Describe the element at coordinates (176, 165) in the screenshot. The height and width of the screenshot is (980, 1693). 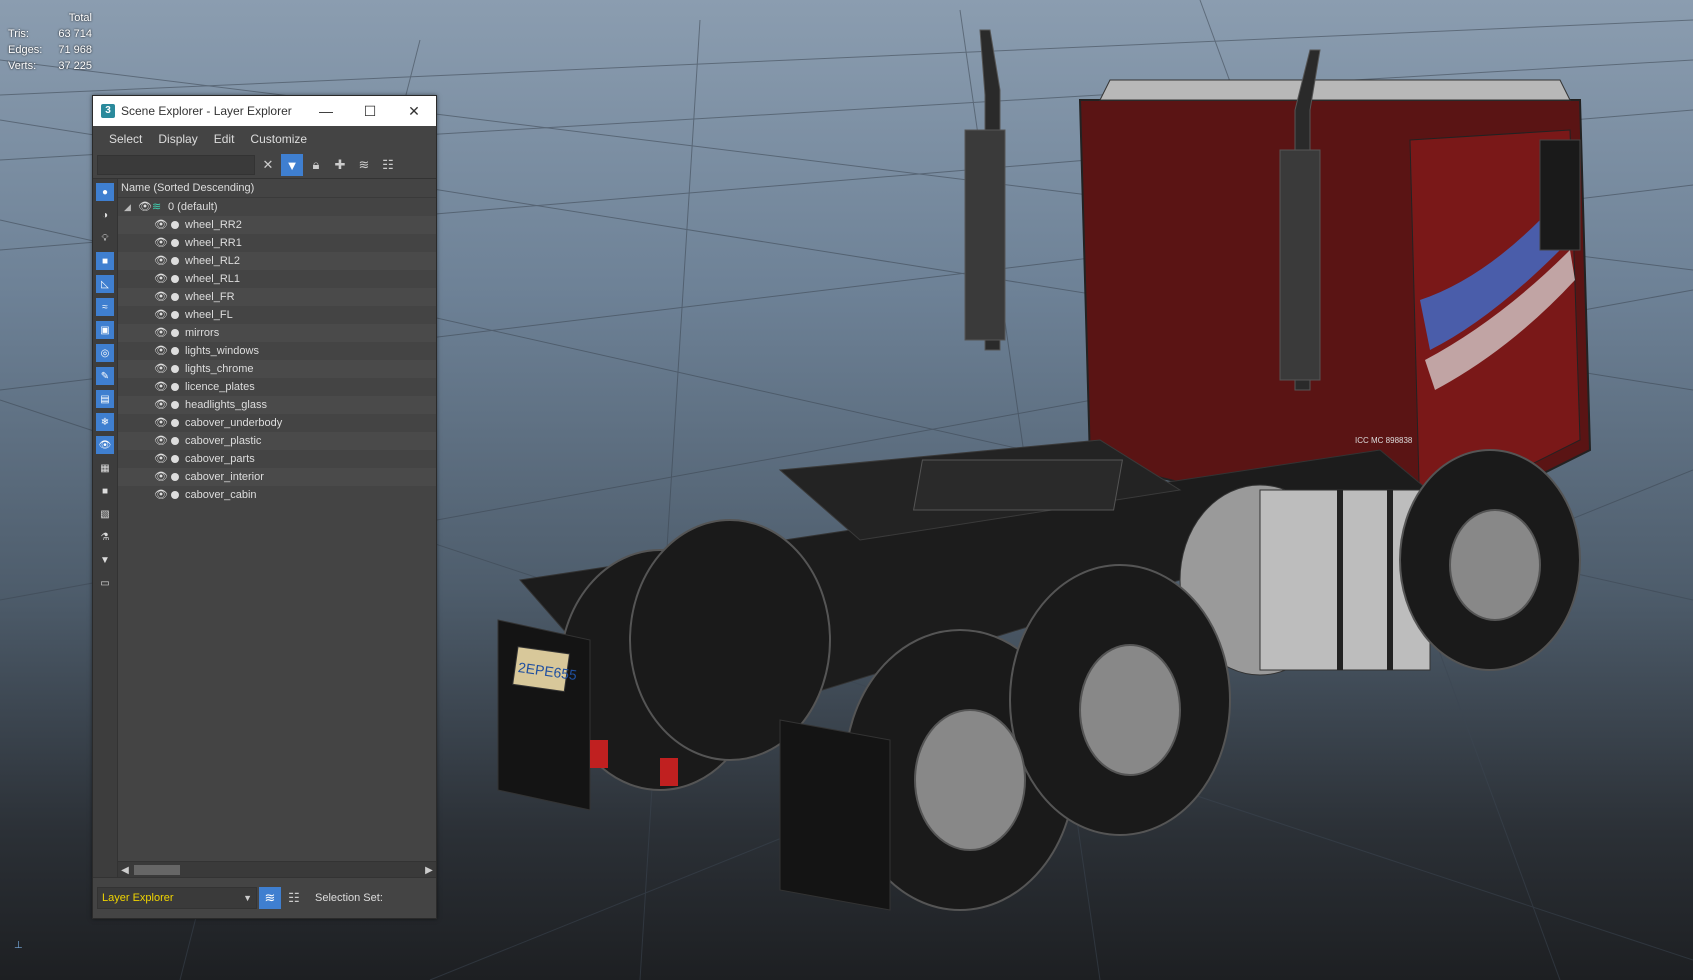
I see `search-input` at that location.